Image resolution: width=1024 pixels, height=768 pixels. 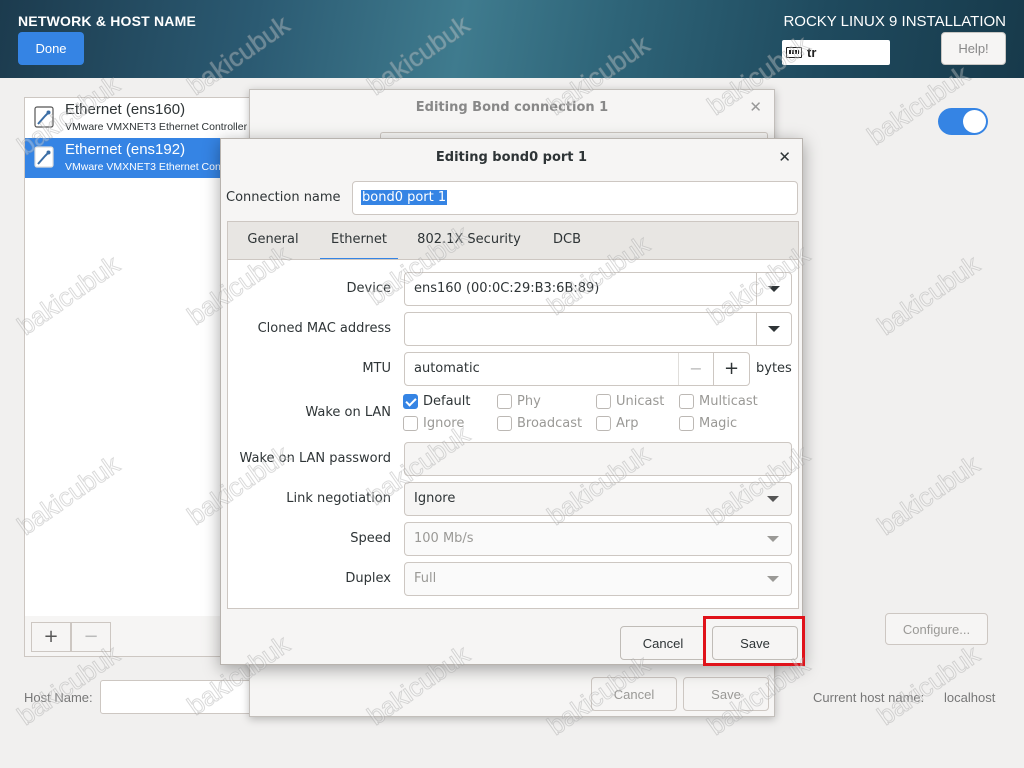 I want to click on connection-name: Ethernet (ens160), so click(x=125, y=109).